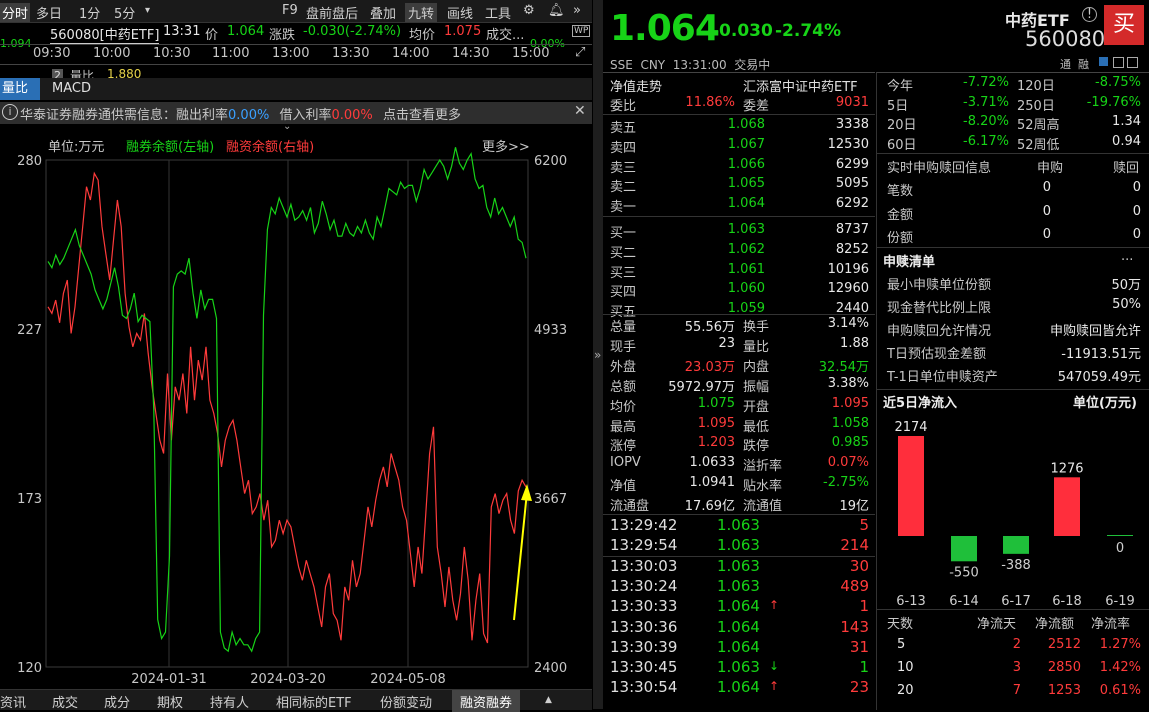  What do you see at coordinates (580, 52) in the screenshot?
I see `expand-icon: ⤢` at bounding box center [580, 52].